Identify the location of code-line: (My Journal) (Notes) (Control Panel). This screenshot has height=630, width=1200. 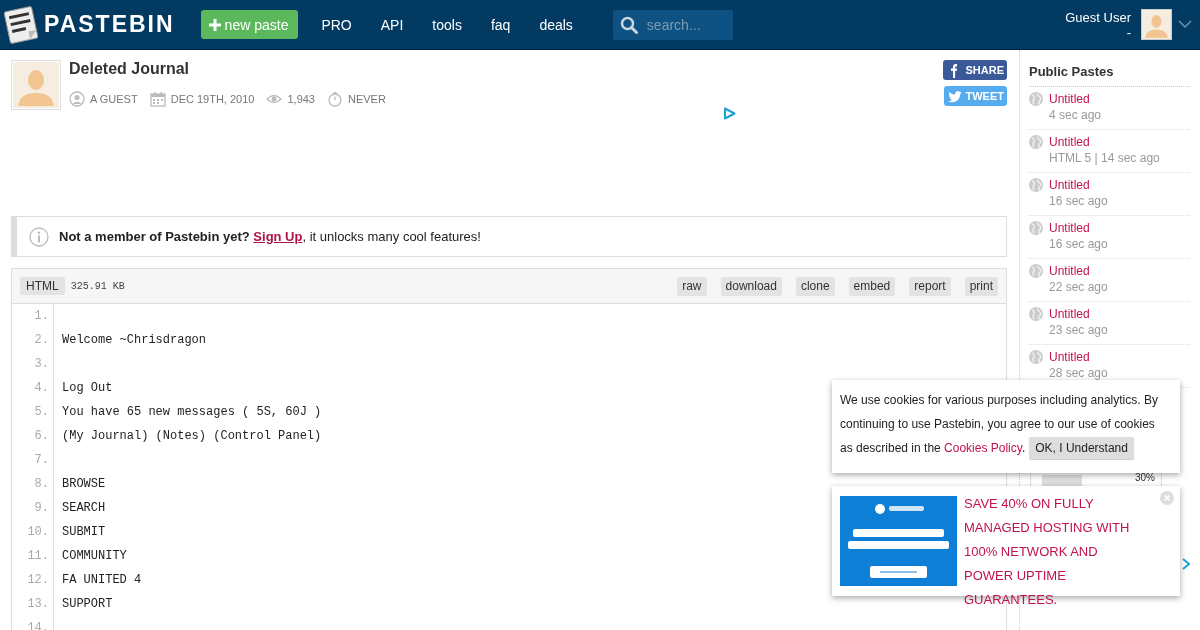
(192, 436).